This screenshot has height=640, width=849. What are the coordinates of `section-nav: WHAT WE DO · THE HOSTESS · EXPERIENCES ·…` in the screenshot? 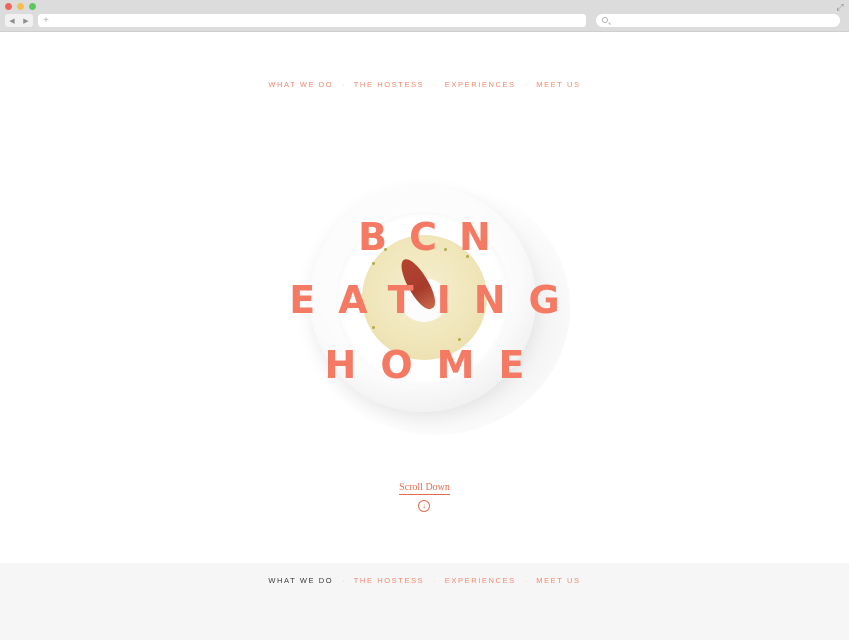 It's located at (424, 580).